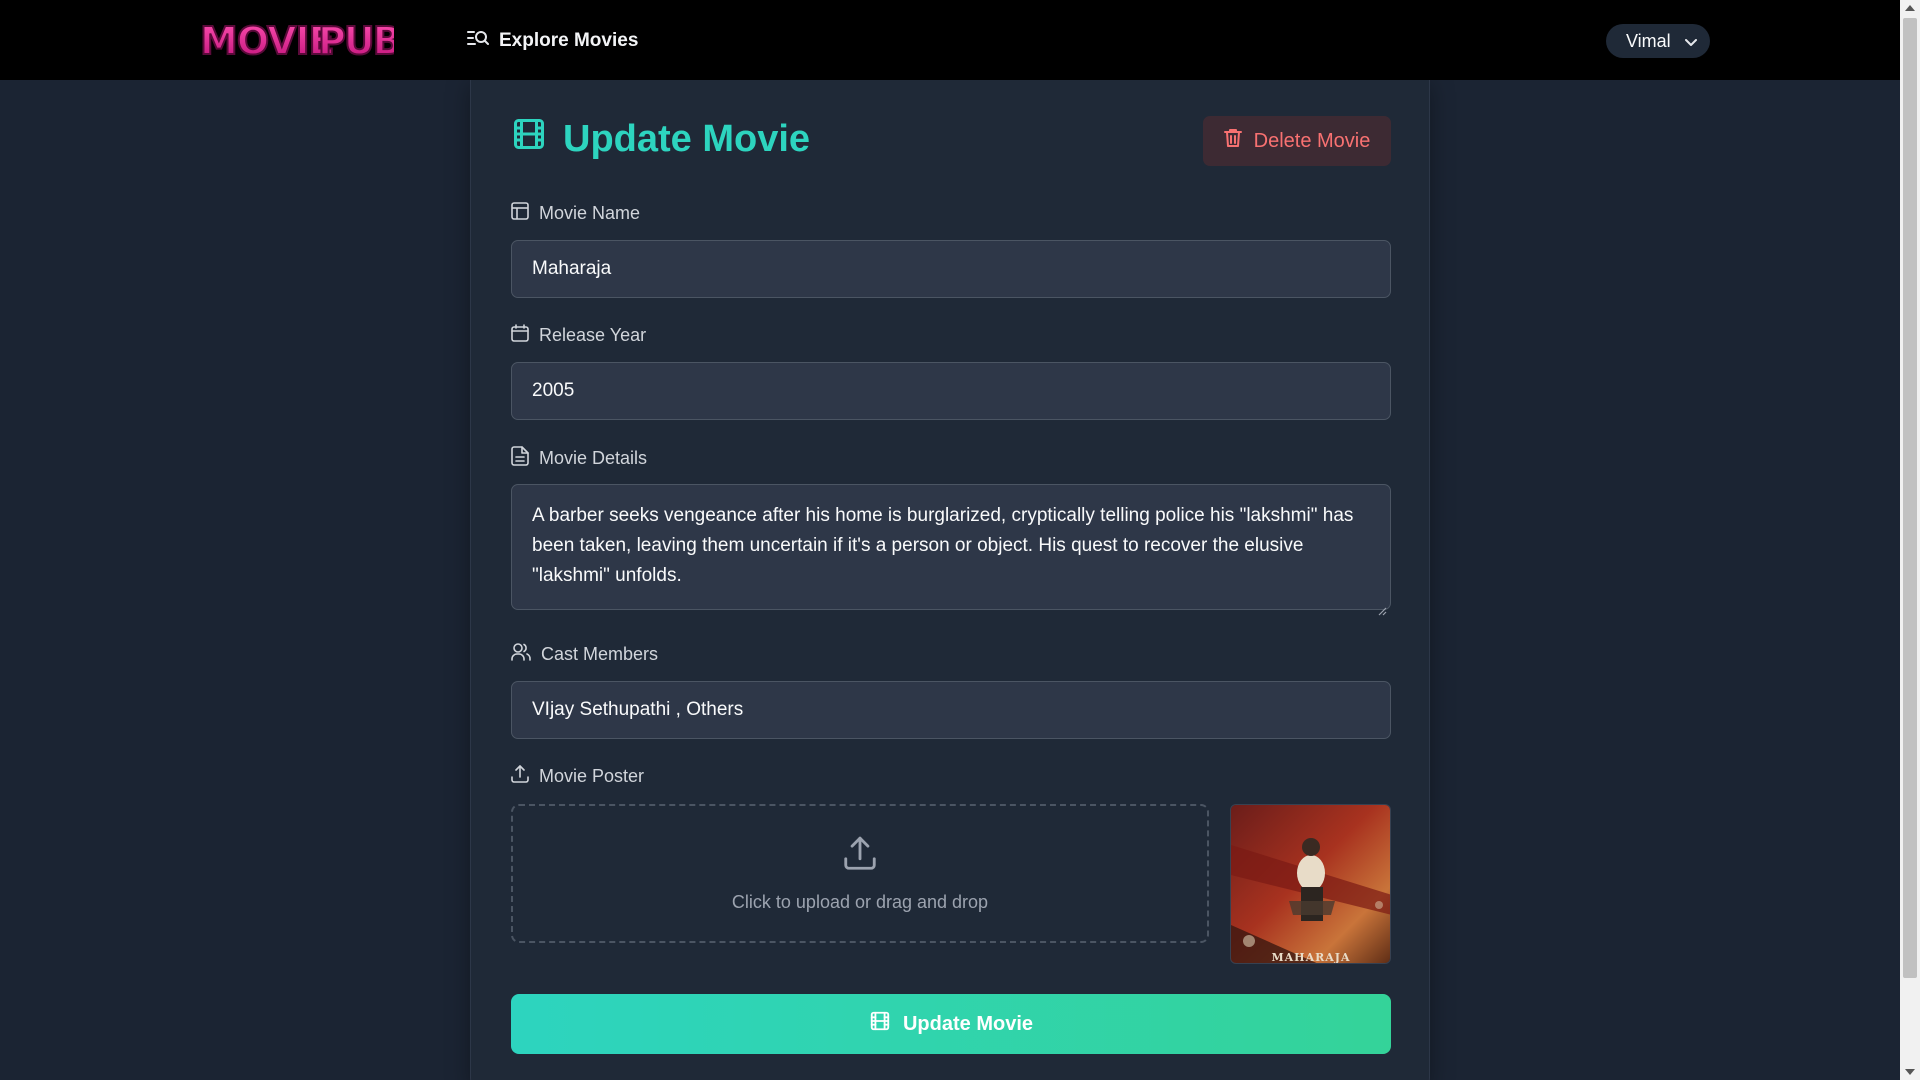  I want to click on page-title-text: Update Movie, so click(687, 138).